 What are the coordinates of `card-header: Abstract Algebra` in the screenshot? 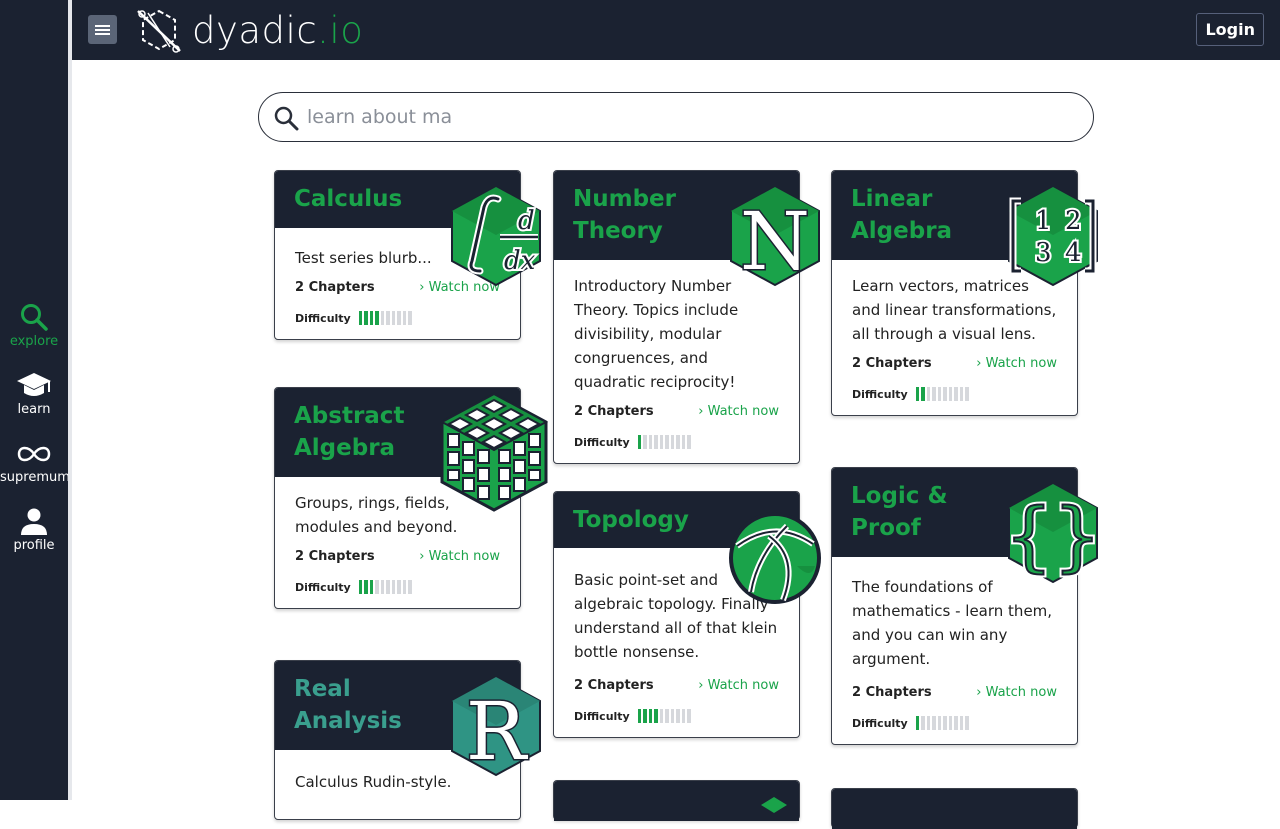 It's located at (412, 450).